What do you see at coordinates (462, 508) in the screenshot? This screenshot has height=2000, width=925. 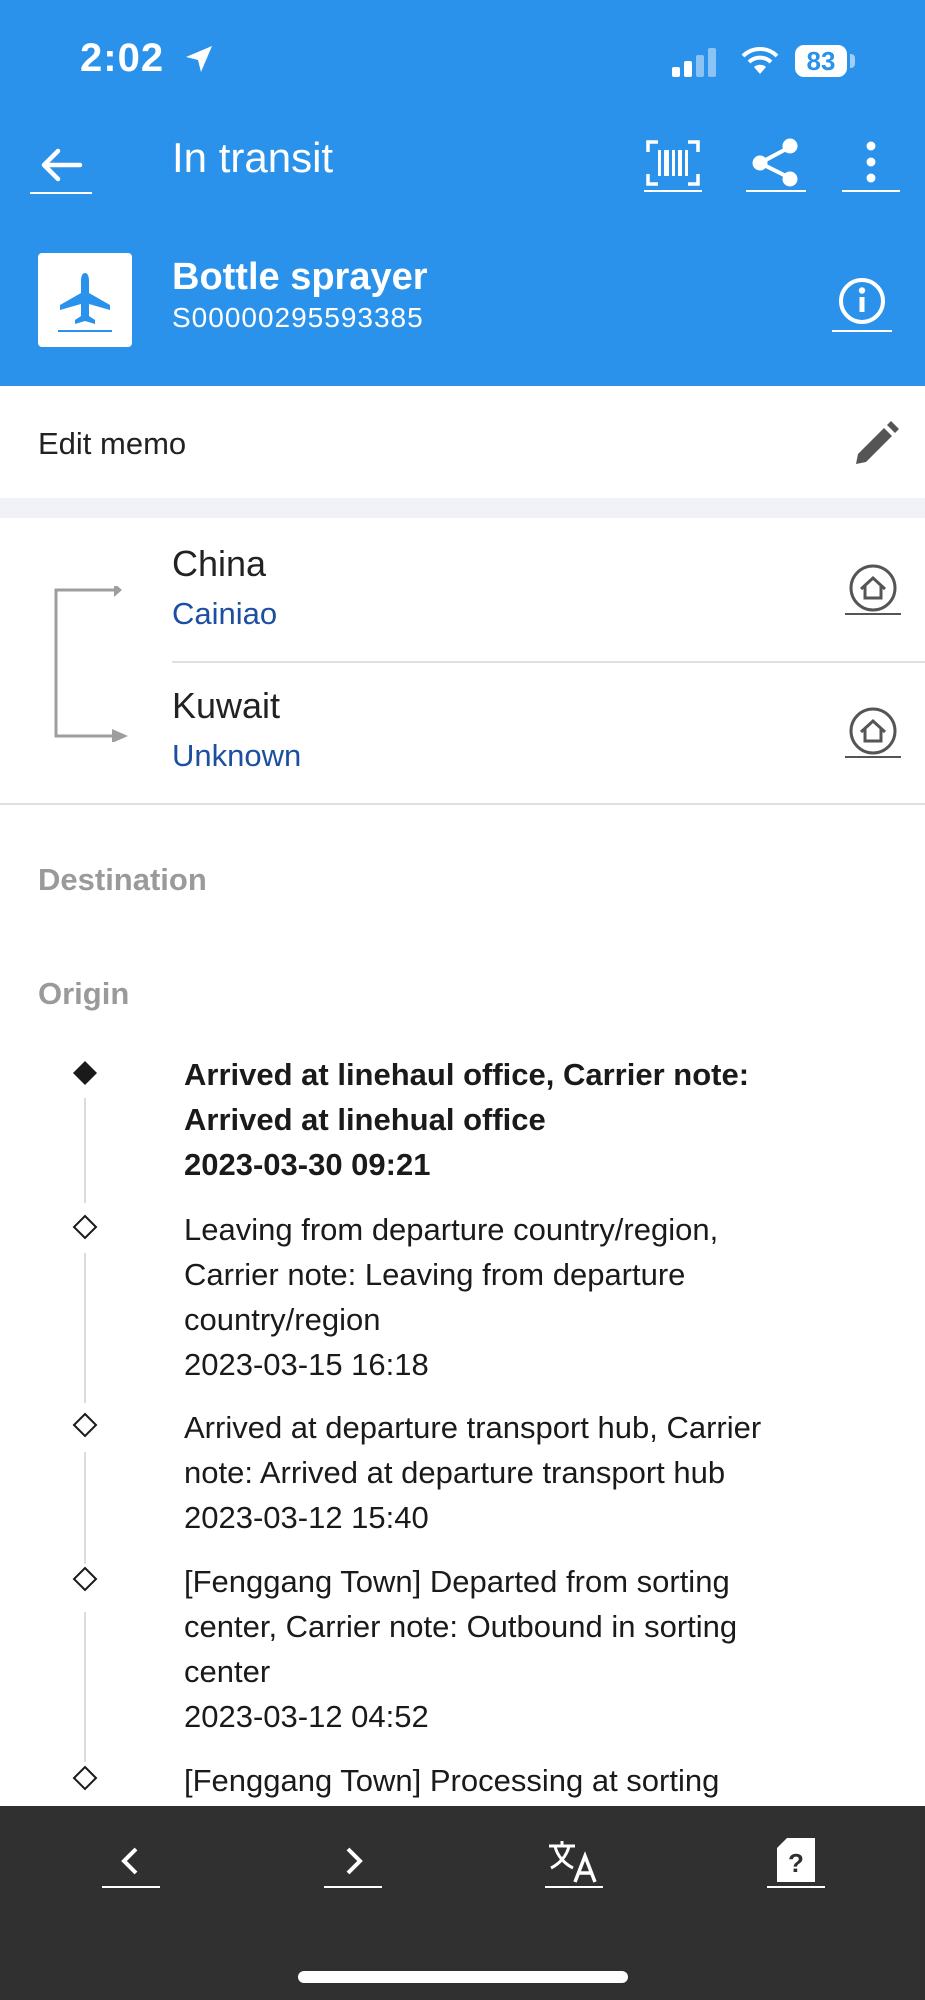 I see `section-gap` at bounding box center [462, 508].